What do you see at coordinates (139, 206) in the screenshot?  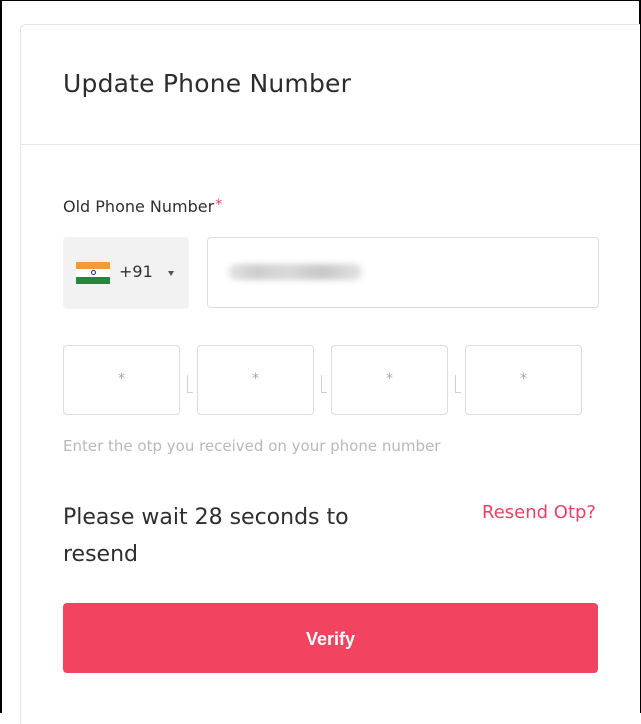 I see `old-phone-label-text: Old Phone Number` at bounding box center [139, 206].